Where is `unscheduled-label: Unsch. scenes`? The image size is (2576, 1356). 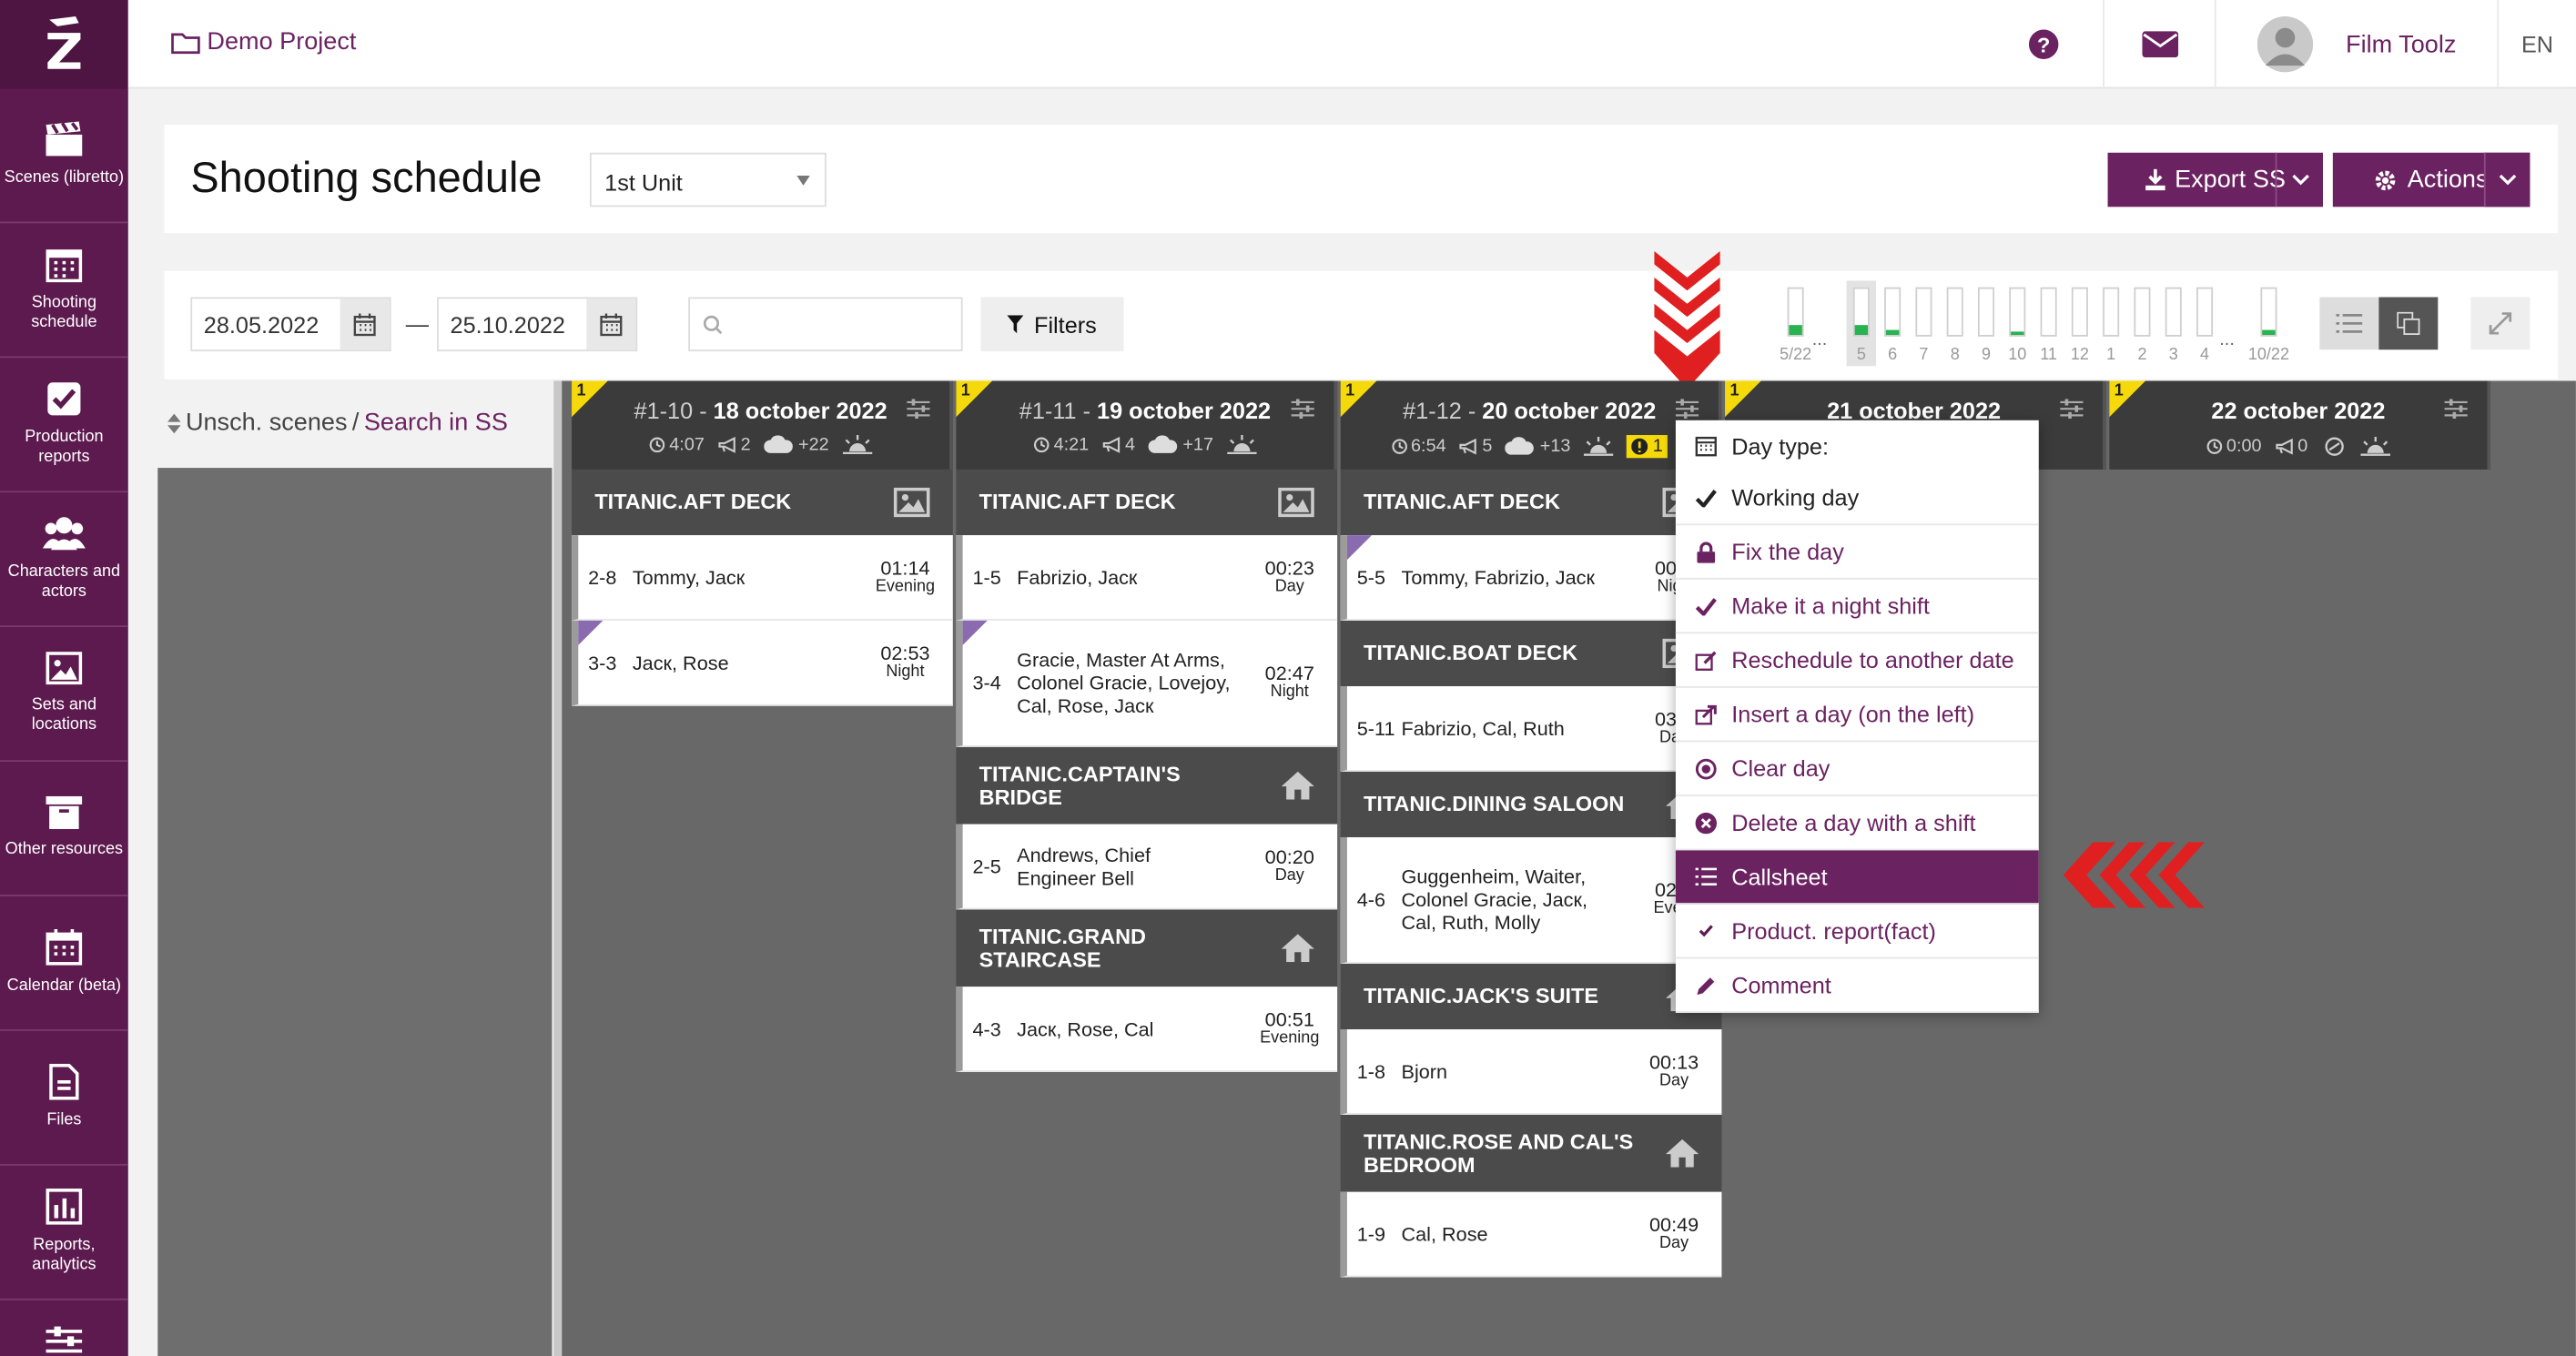
unscheduled-label: Unsch. scenes is located at coordinates (267, 423).